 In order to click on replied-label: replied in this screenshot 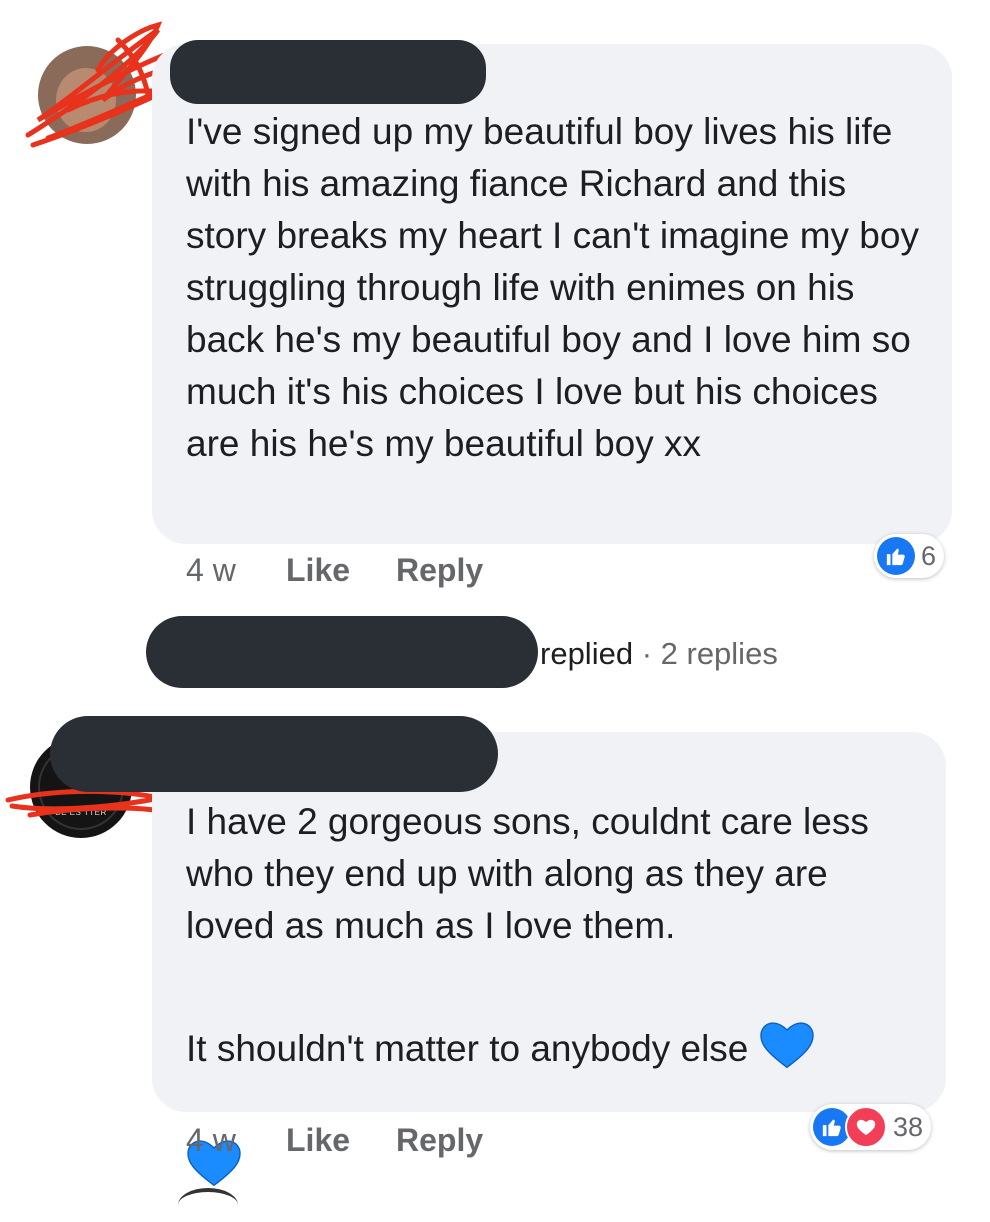, I will do `click(587, 653)`.